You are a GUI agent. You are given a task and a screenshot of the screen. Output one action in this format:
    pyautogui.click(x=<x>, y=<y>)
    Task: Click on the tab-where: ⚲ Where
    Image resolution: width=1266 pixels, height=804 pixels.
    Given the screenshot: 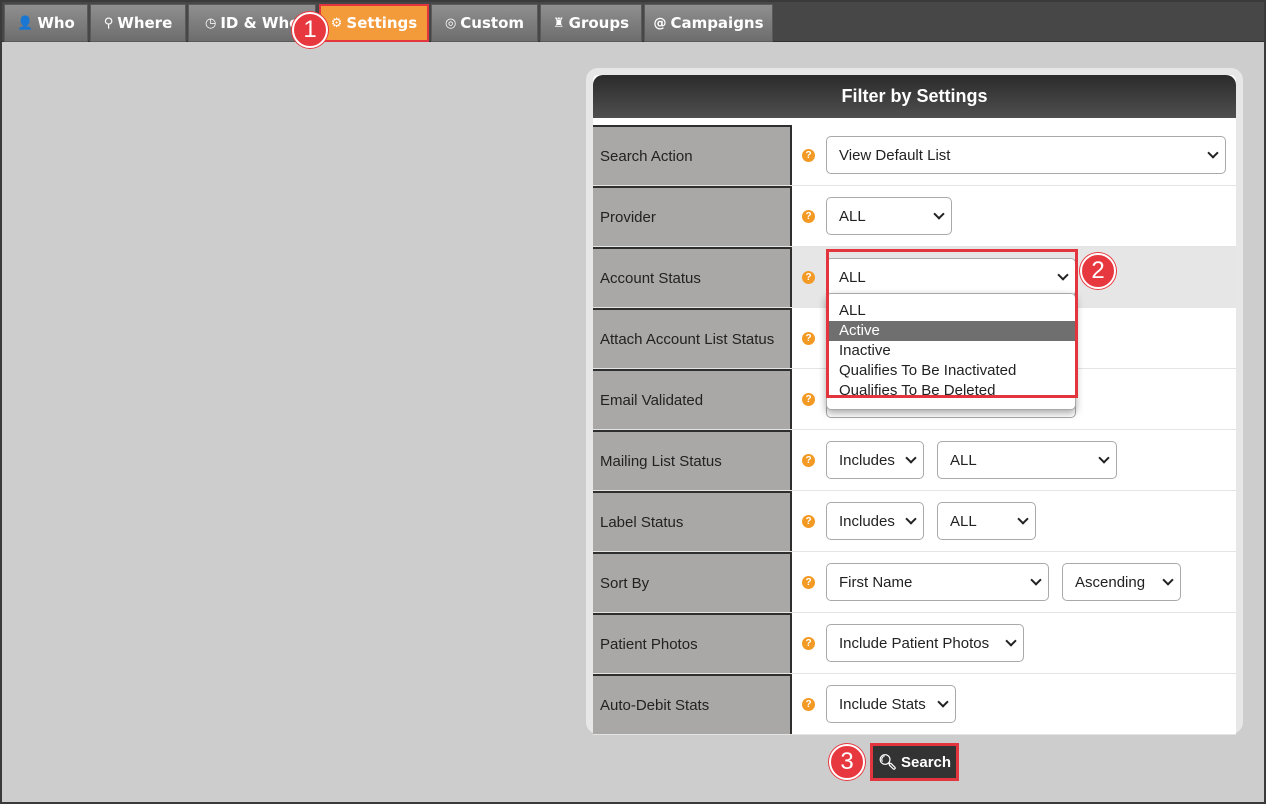 What is the action you would take?
    pyautogui.click(x=138, y=23)
    